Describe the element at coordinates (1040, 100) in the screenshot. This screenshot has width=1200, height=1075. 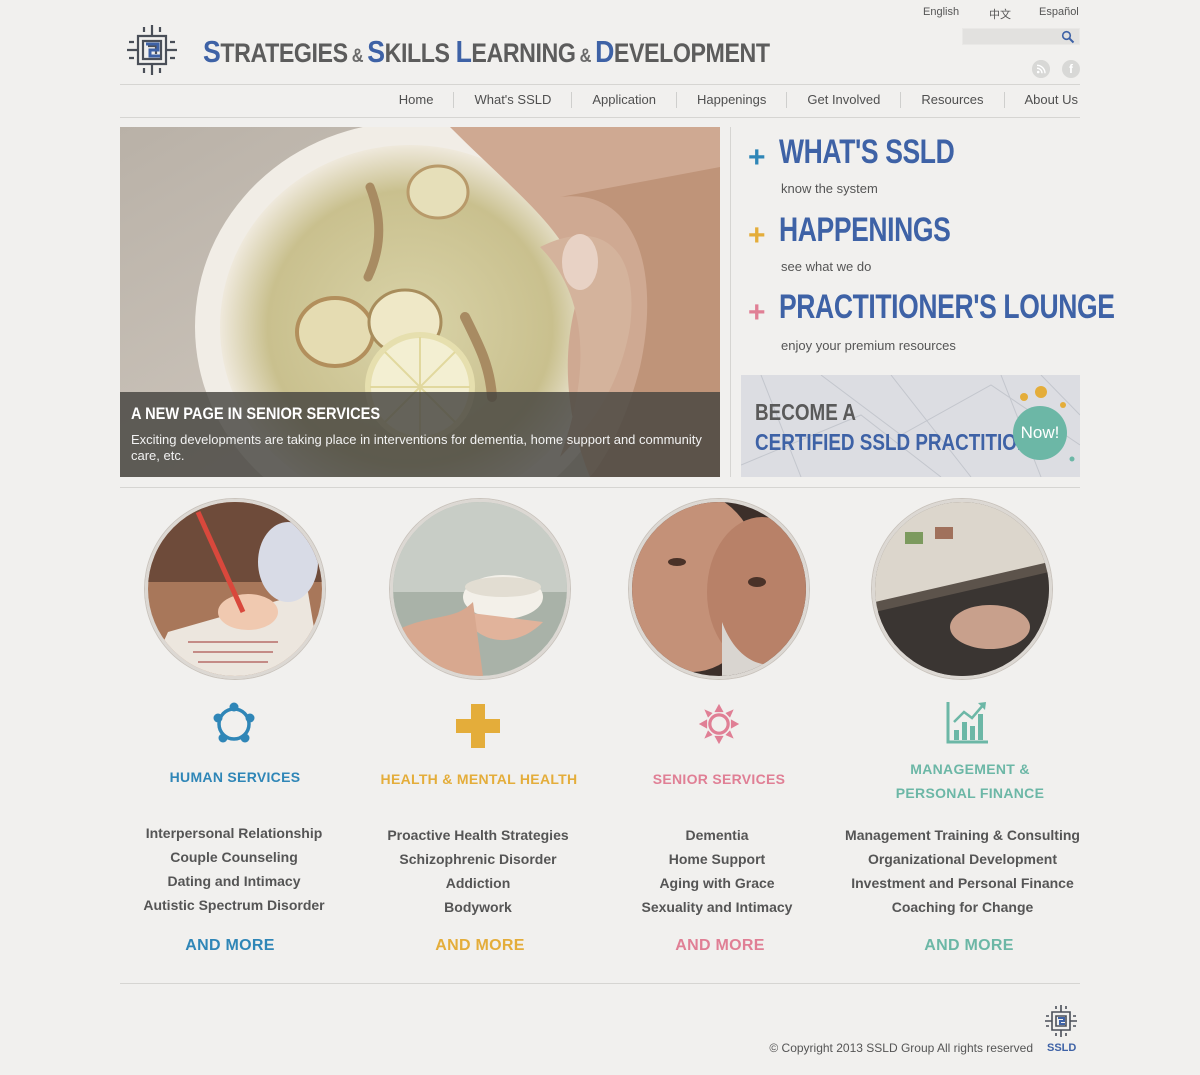
I see `nav-about-us: About Us` at that location.